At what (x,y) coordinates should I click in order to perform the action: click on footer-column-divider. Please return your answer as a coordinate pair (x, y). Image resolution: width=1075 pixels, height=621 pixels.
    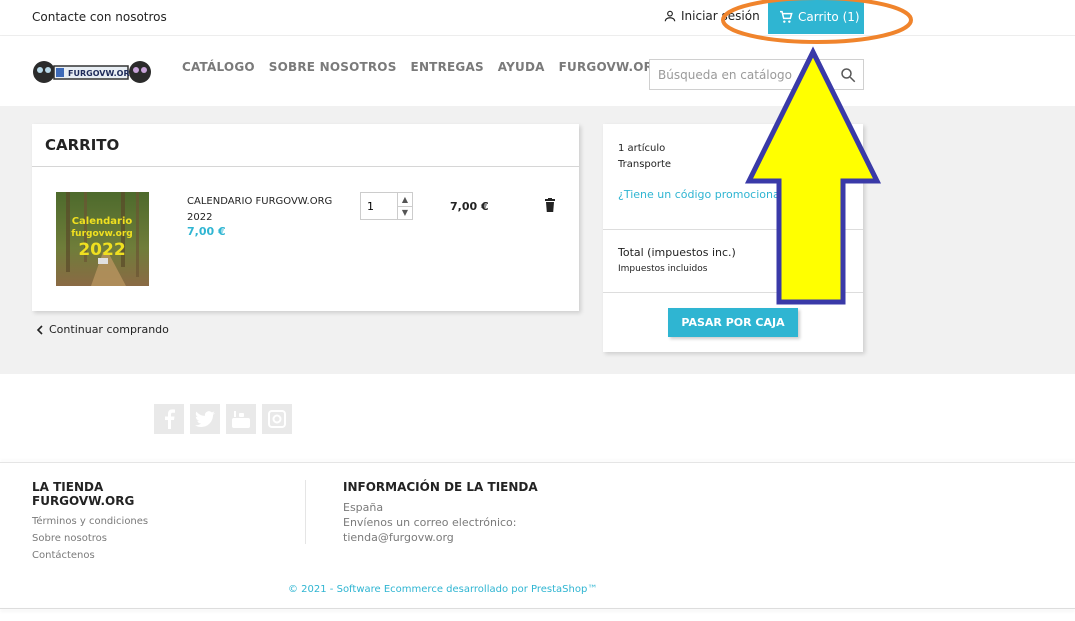
    Looking at the image, I should click on (305, 512).